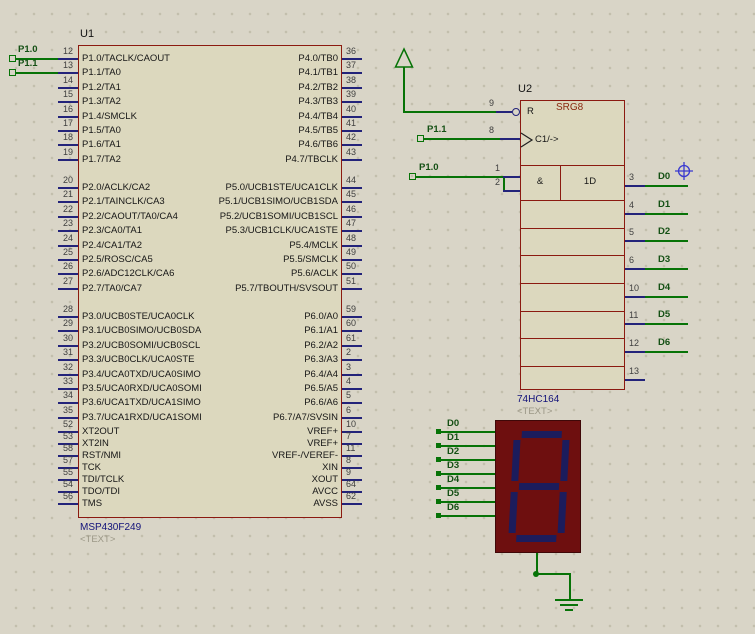 This screenshot has width=755, height=634. I want to click on clock-chevron-icon, so click(527, 140).